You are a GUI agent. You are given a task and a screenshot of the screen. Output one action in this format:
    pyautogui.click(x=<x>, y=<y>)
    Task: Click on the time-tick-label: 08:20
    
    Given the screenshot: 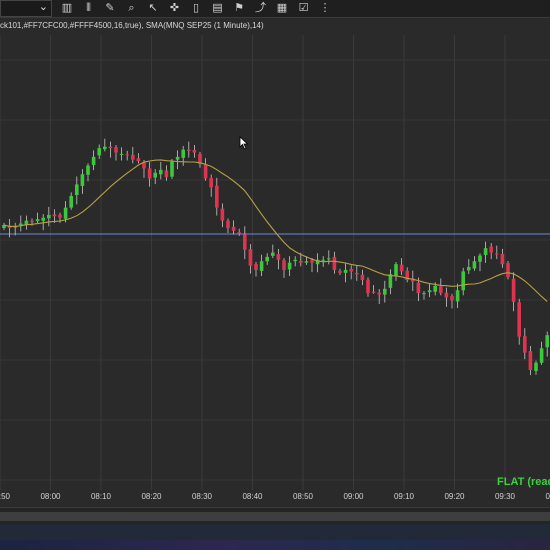 What is the action you would take?
    pyautogui.click(x=151, y=496)
    